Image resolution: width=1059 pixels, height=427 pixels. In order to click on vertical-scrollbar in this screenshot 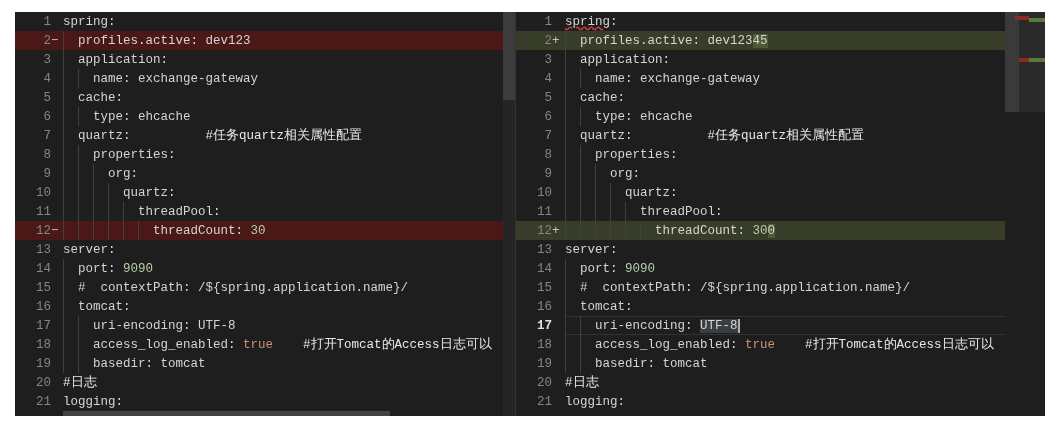, I will do `click(509, 214)`.